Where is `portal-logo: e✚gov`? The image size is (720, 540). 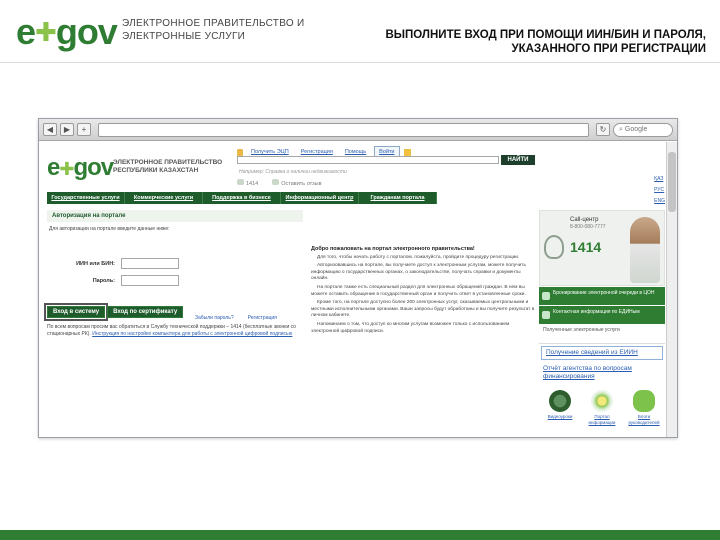
portal-logo: e✚gov is located at coordinates (80, 168).